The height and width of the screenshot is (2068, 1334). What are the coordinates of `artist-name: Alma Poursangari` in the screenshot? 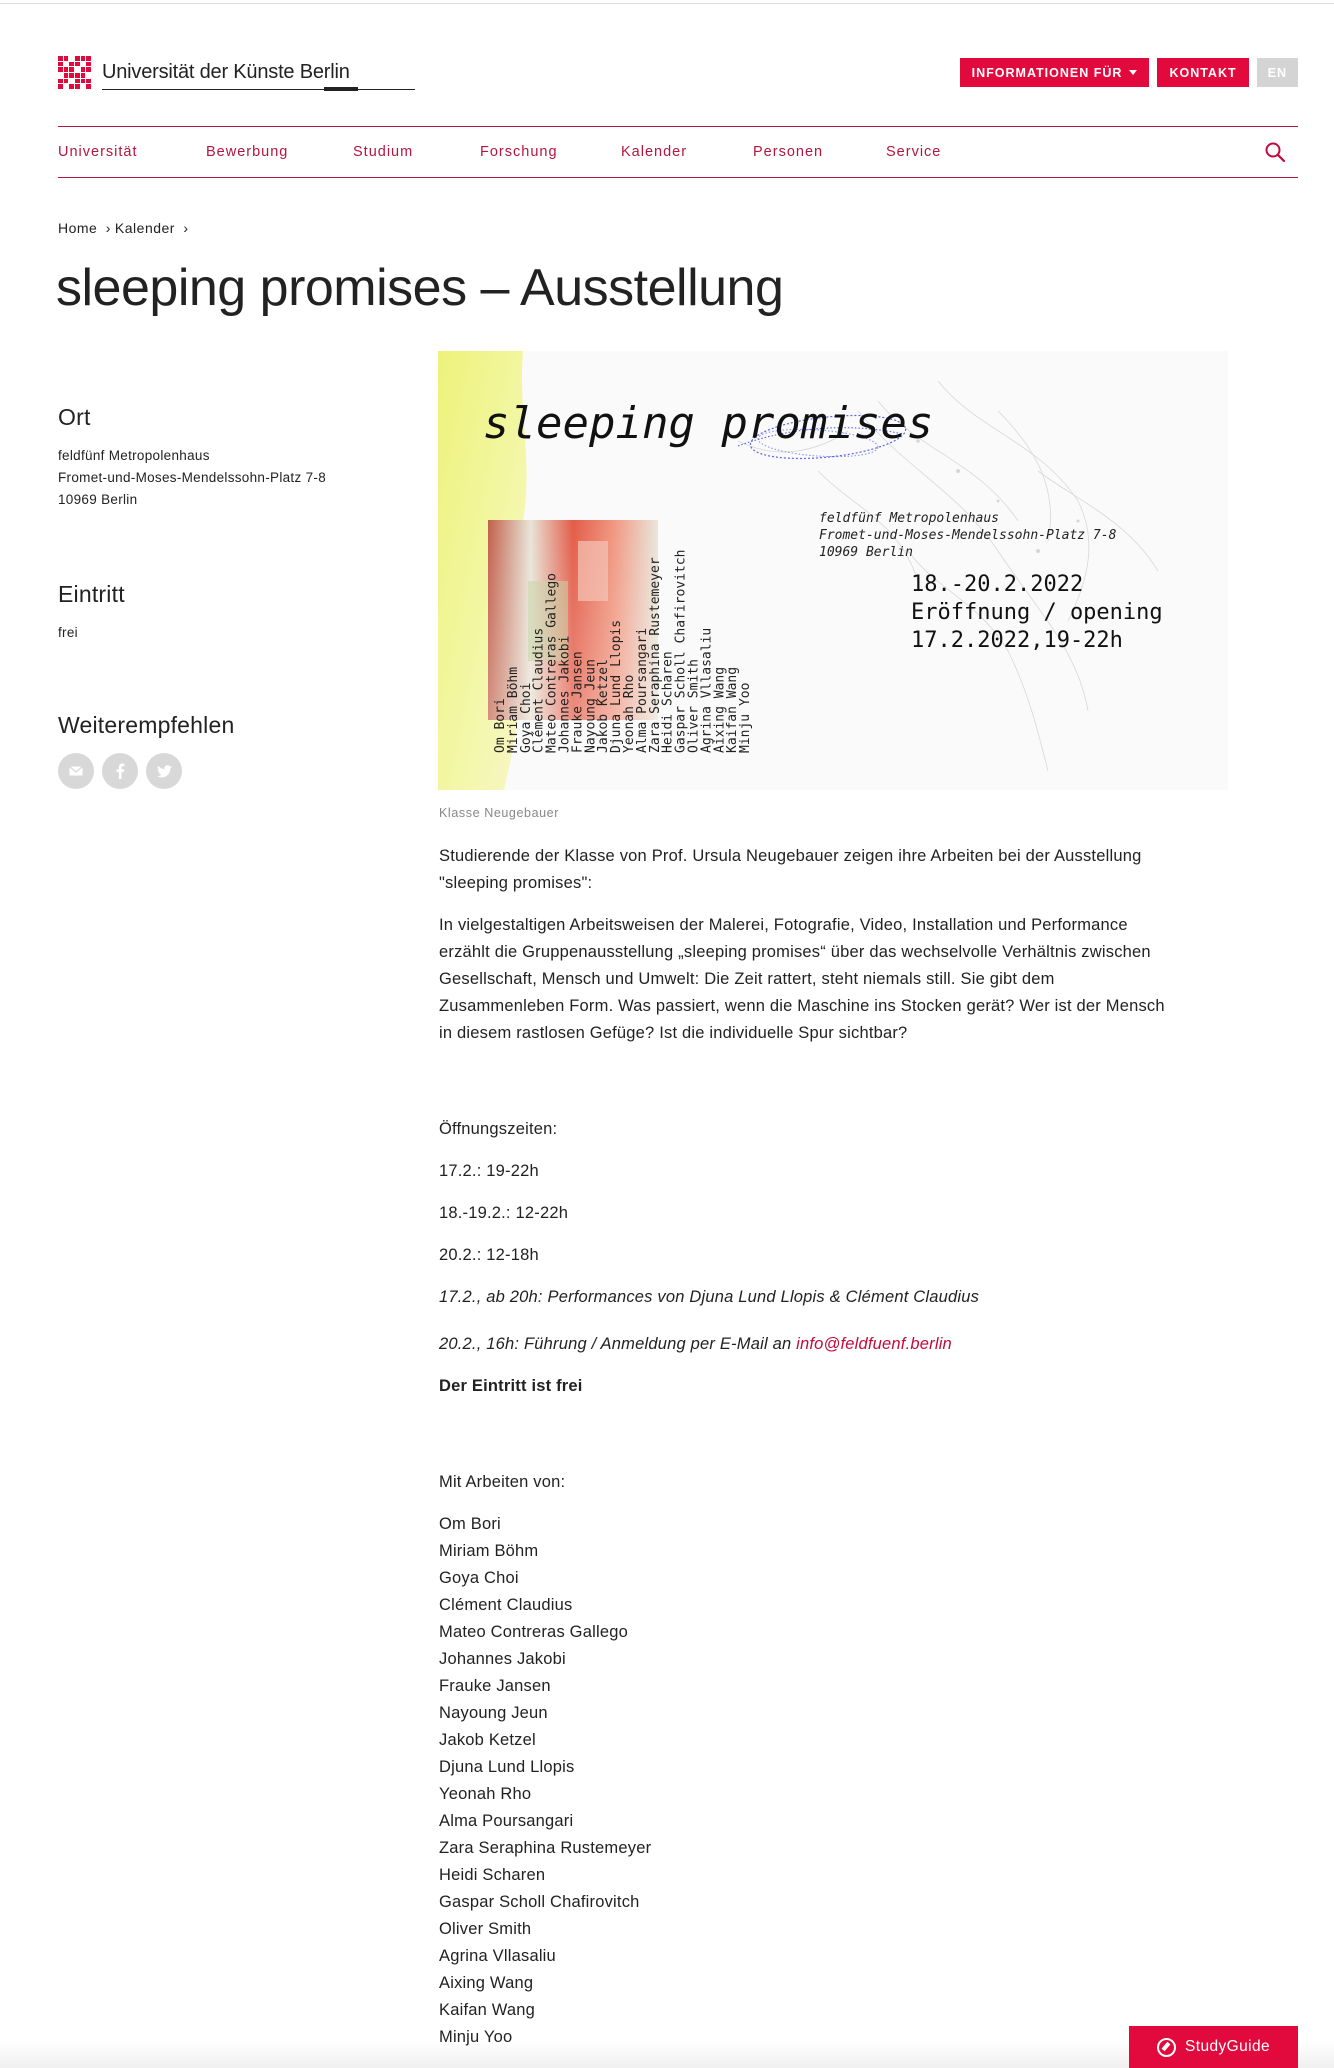 It's located at (506, 1821).